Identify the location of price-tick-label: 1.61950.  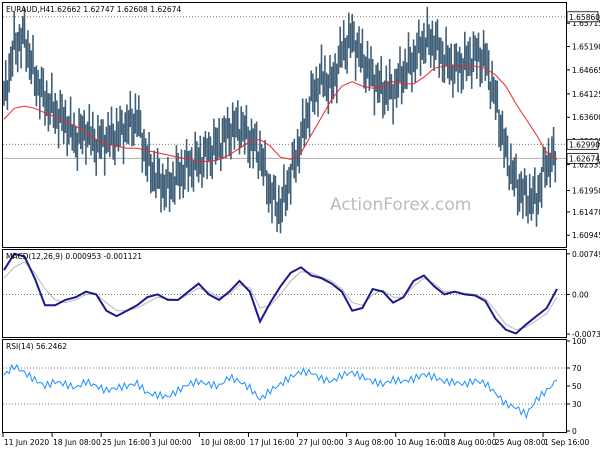
(586, 191).